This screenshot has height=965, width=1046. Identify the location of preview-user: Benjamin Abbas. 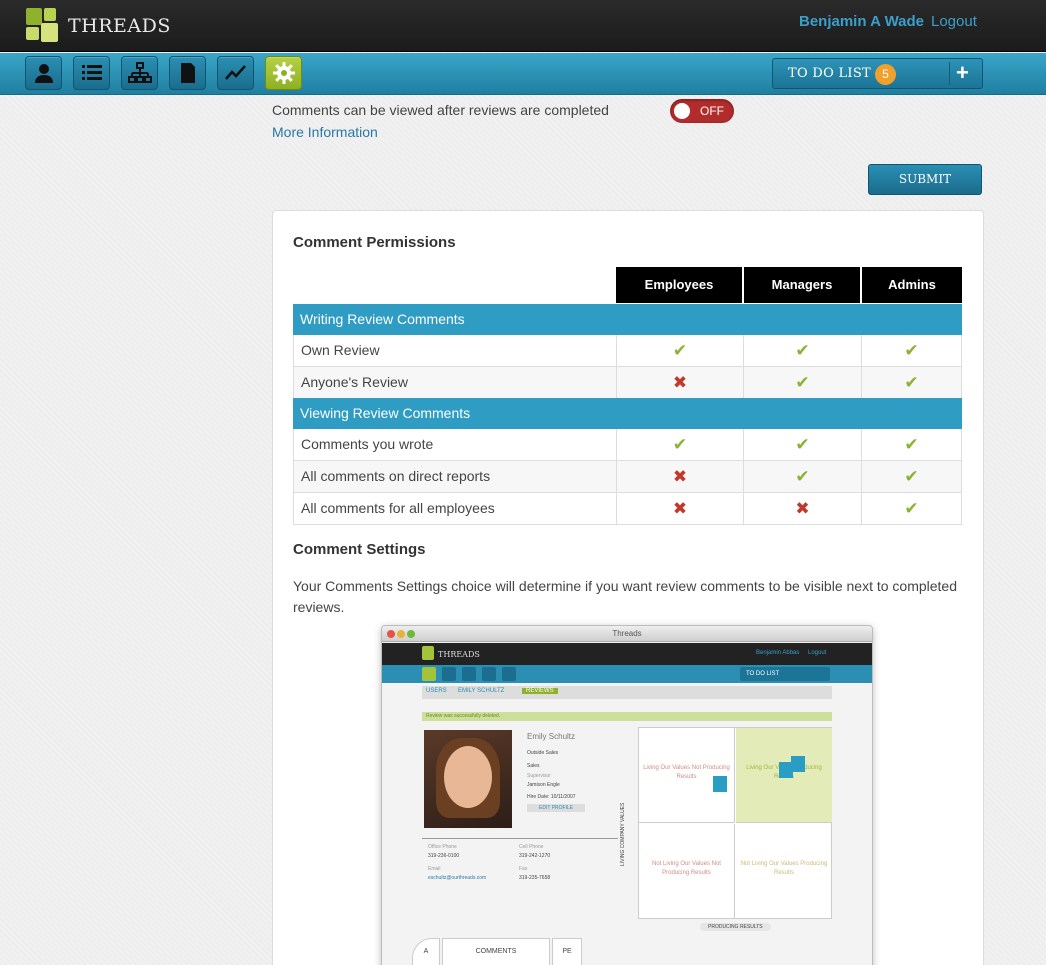
(778, 653).